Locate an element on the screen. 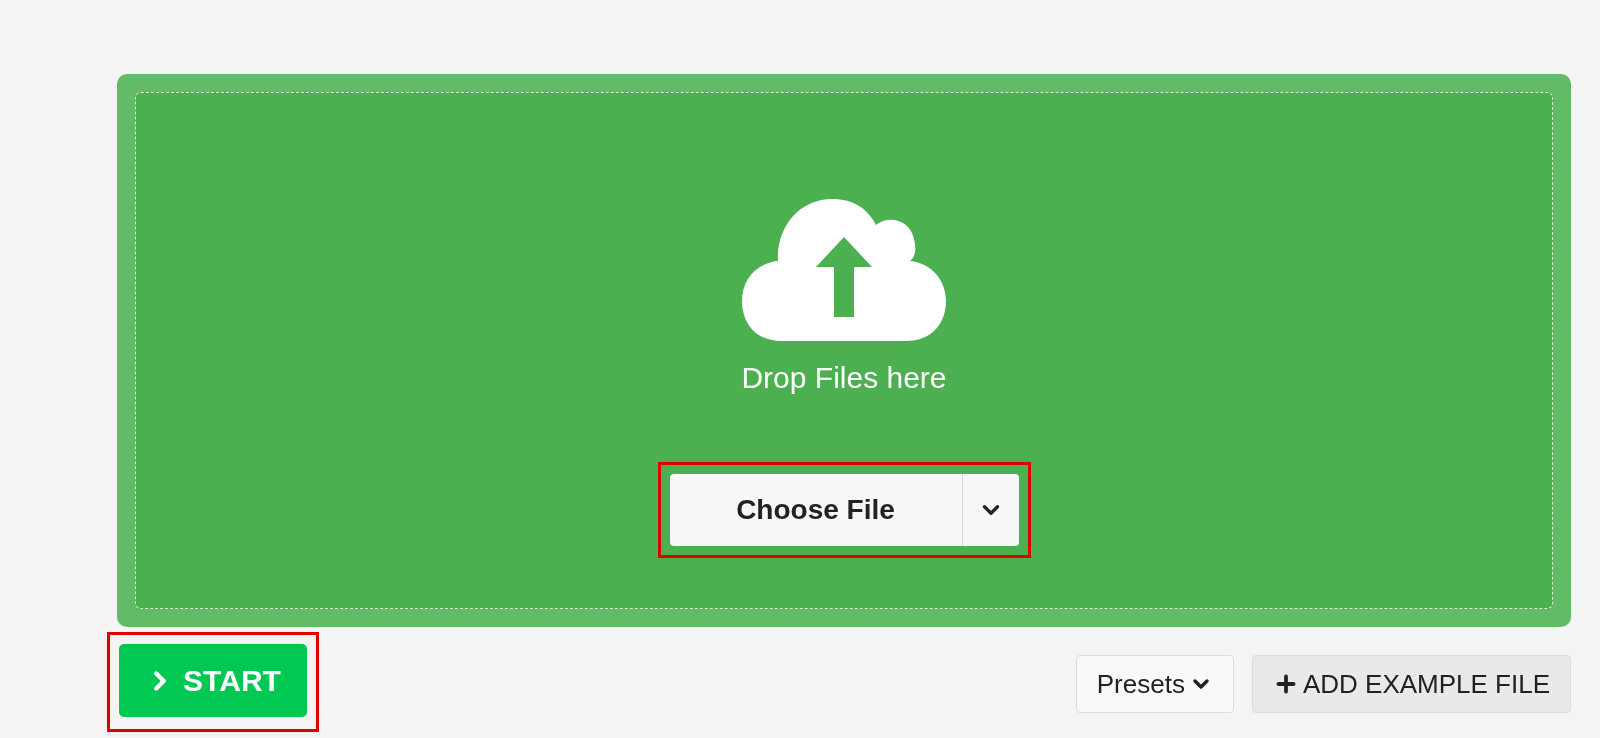 The width and height of the screenshot is (1600, 738). drop-files-text: Drop Files here is located at coordinates (844, 378).